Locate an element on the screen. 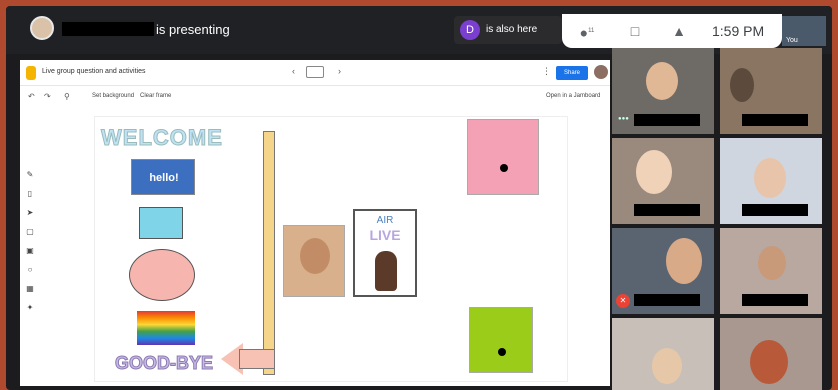 Image resolution: width=838 pixels, height=390 pixels. text-box-icon: ▦ is located at coordinates (30, 291).